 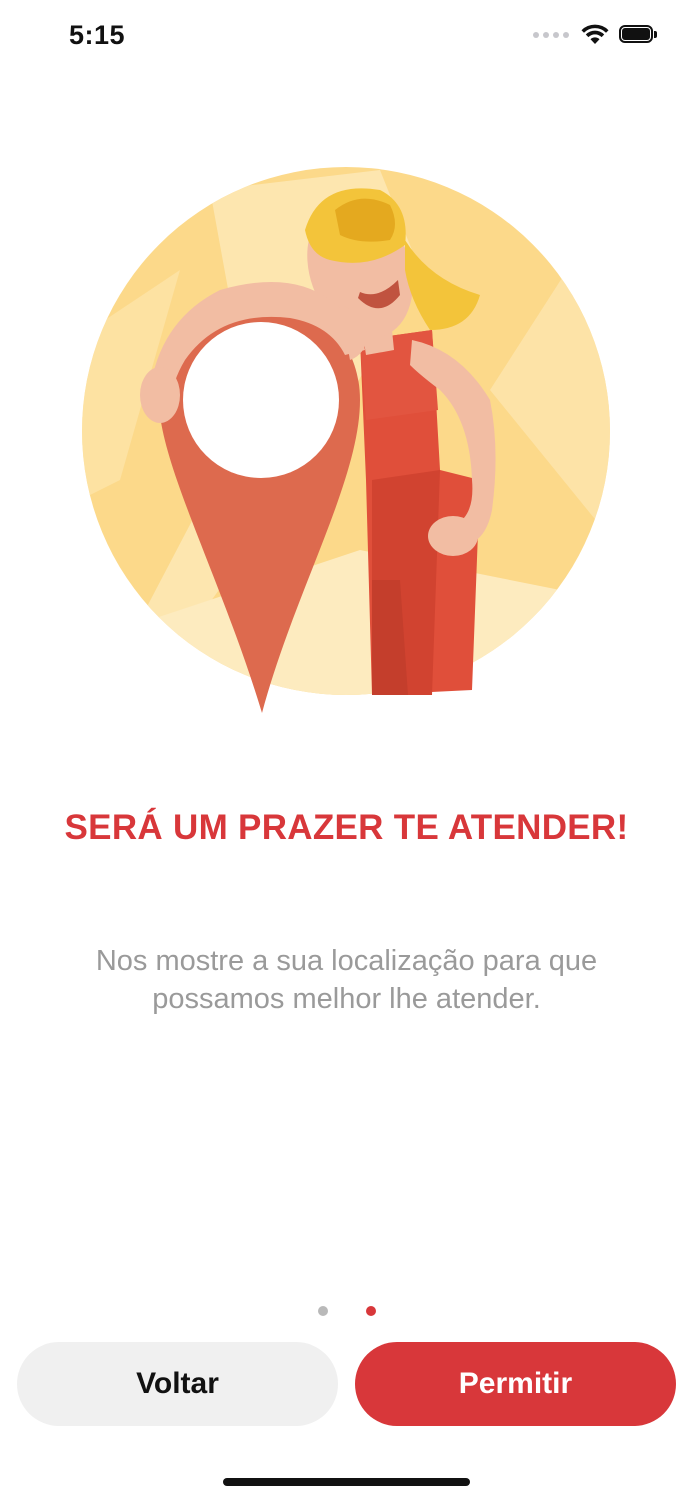 What do you see at coordinates (177, 1384) in the screenshot?
I see `back-button: Voltar` at bounding box center [177, 1384].